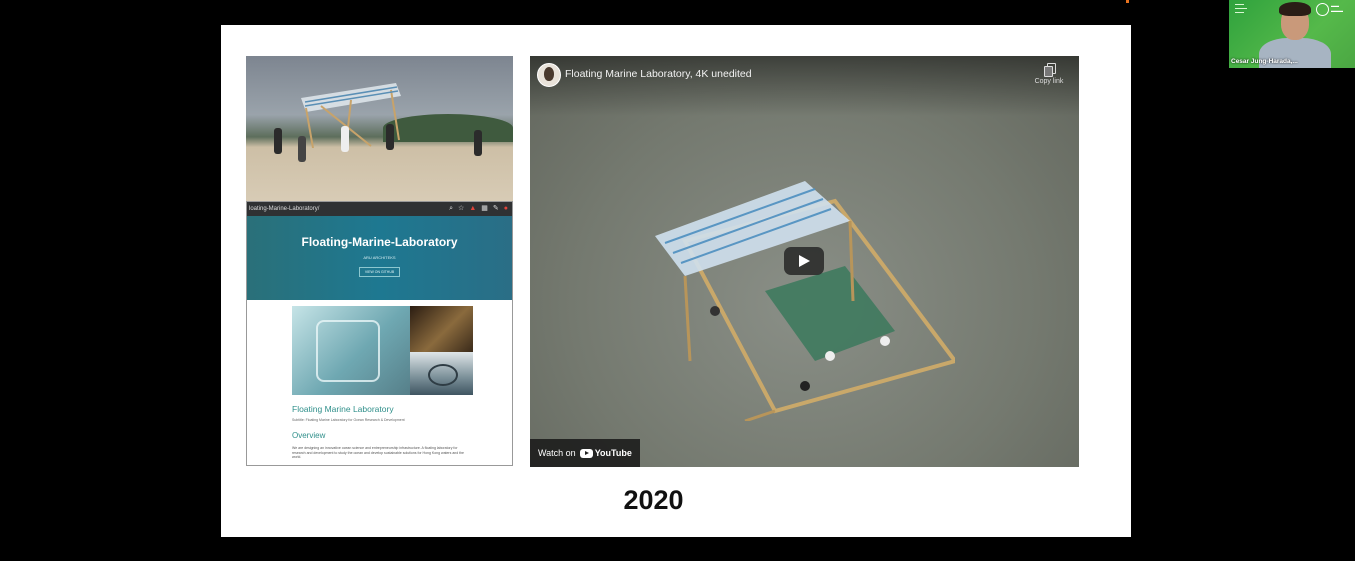  Describe the element at coordinates (484, 208) in the screenshot. I see `menu-icon: ▦` at that location.